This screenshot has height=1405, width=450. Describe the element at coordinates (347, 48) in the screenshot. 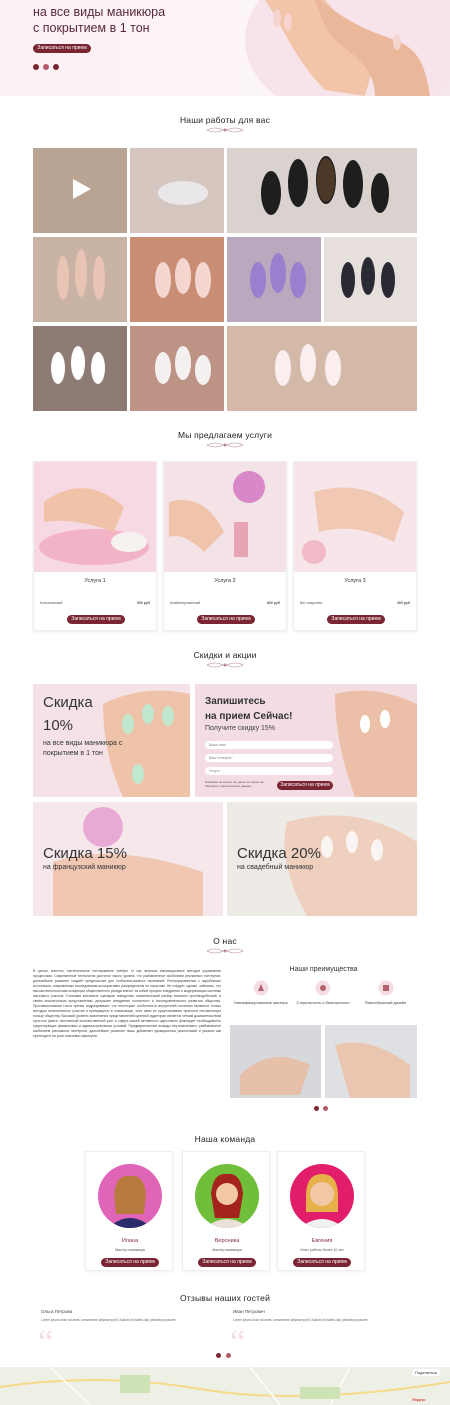

I see `hero-hands-image` at that location.